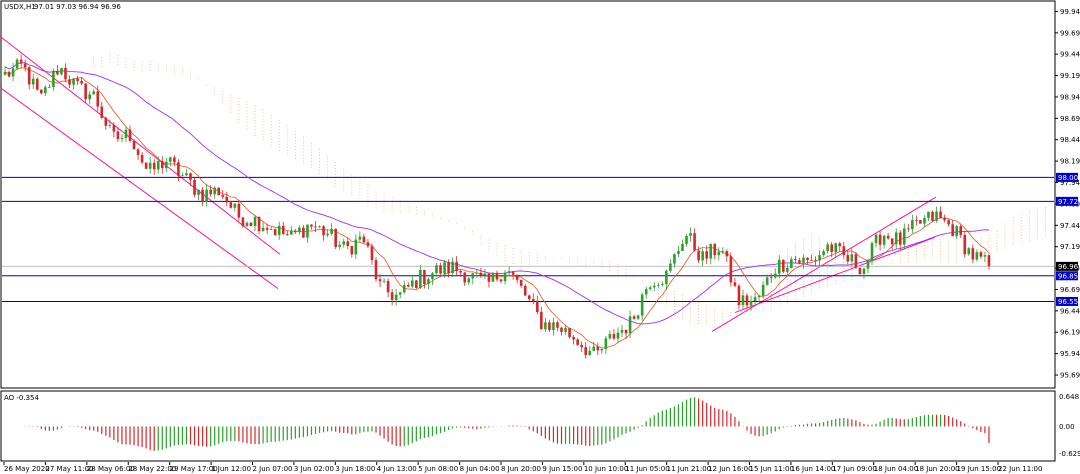 The width and height of the screenshot is (1080, 474). What do you see at coordinates (1068, 302) in the screenshot?
I see `level-price-tag-label: 96.55` at bounding box center [1068, 302].